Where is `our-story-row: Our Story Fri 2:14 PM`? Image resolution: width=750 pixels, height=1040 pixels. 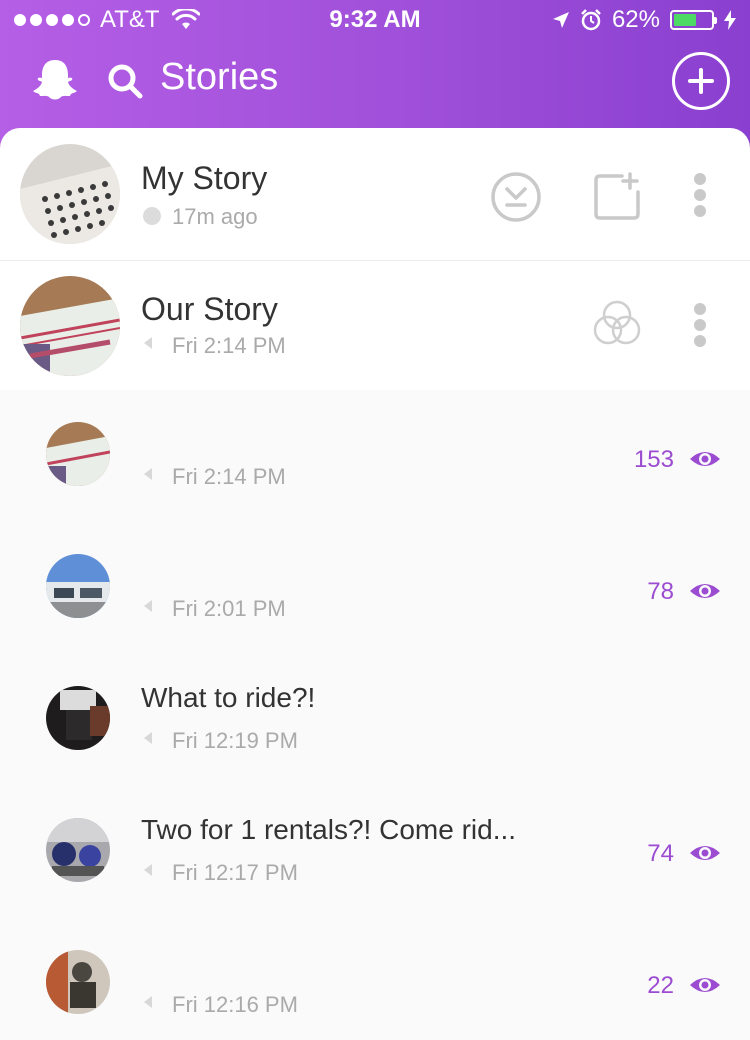 our-story-row: Our Story Fri 2:14 PM is located at coordinates (375, 325).